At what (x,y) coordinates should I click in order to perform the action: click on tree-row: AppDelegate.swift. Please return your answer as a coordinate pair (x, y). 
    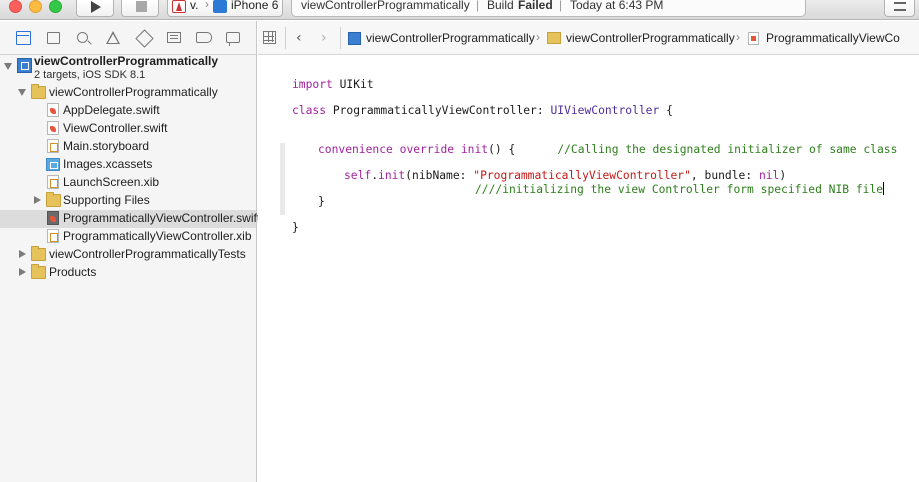
    Looking at the image, I should click on (128, 111).